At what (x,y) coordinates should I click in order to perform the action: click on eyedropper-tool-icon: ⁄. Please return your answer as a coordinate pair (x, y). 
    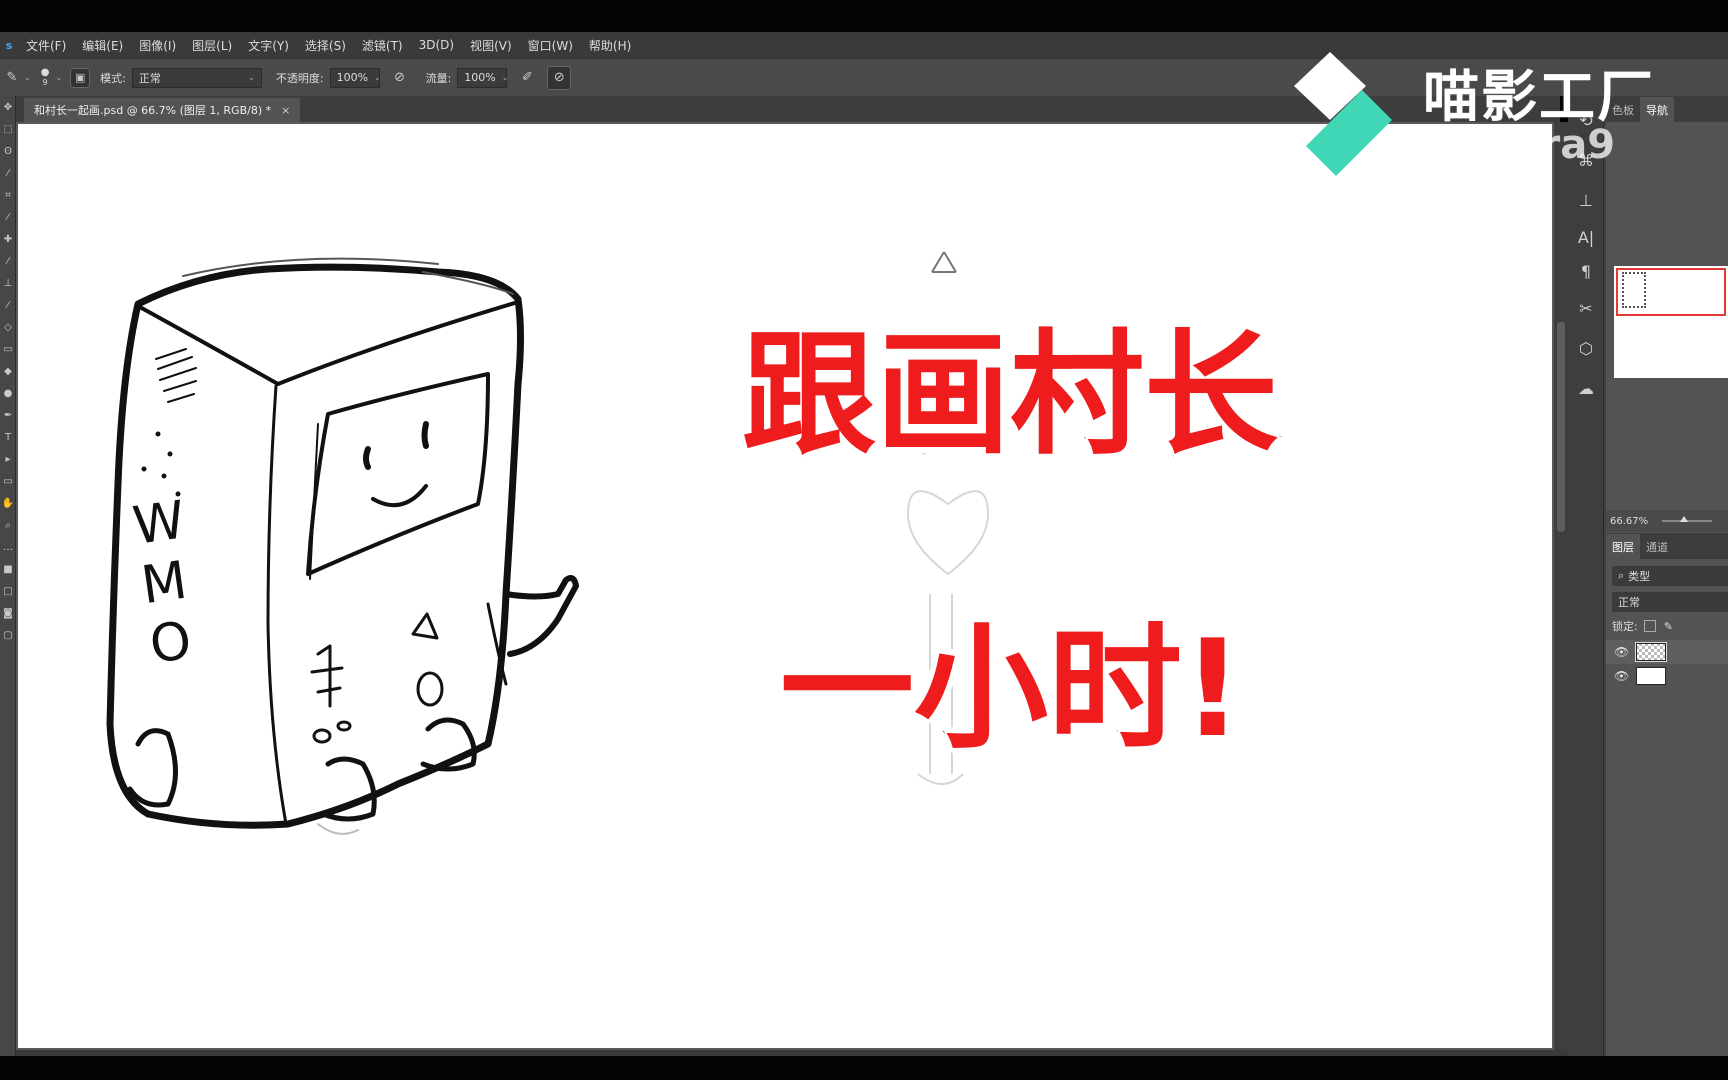
    Looking at the image, I should click on (8, 217).